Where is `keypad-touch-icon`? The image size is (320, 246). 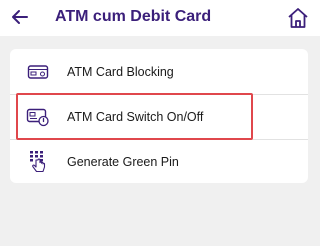
keypad-touch-icon is located at coordinates (38, 162).